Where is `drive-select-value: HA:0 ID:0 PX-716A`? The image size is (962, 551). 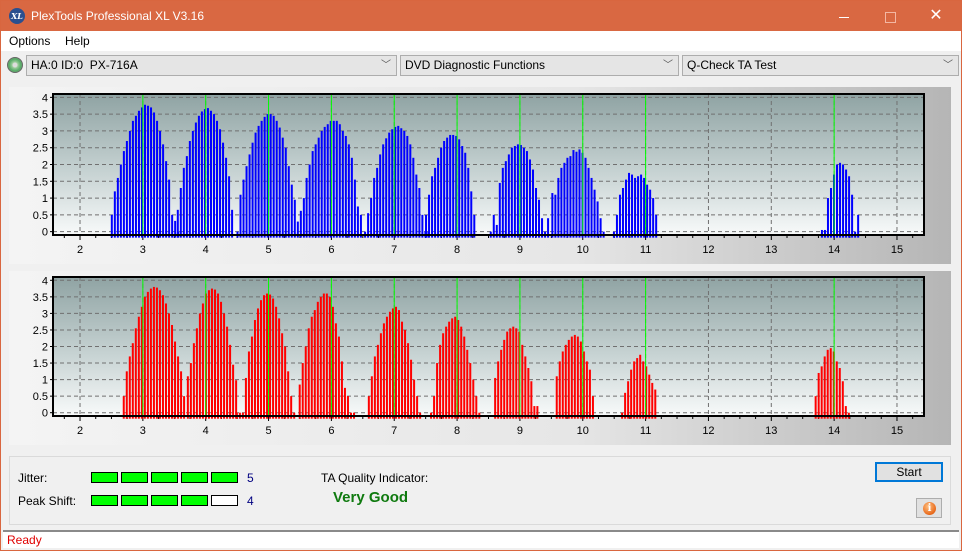
drive-select-value: HA:0 ID:0 PX-716A is located at coordinates (84, 65).